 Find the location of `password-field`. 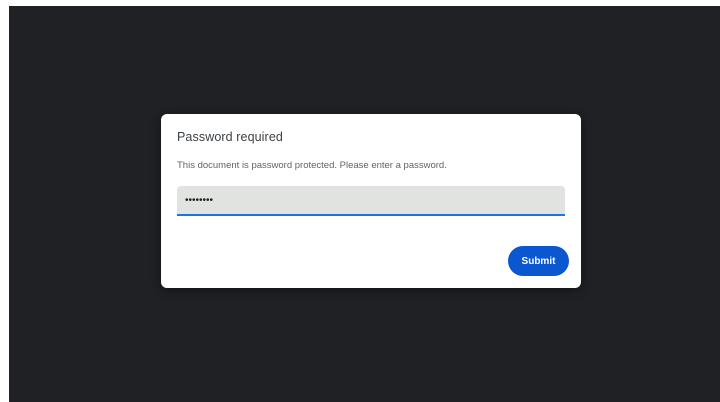

password-field is located at coordinates (371, 201).